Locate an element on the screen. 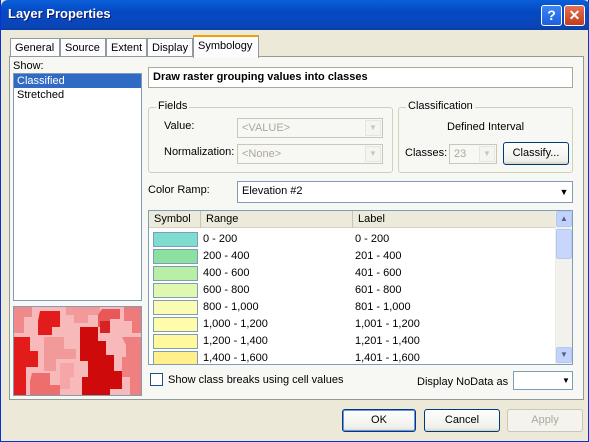 Image resolution: width=589 pixels, height=442 pixels. column-header-range: Range is located at coordinates (277, 219).